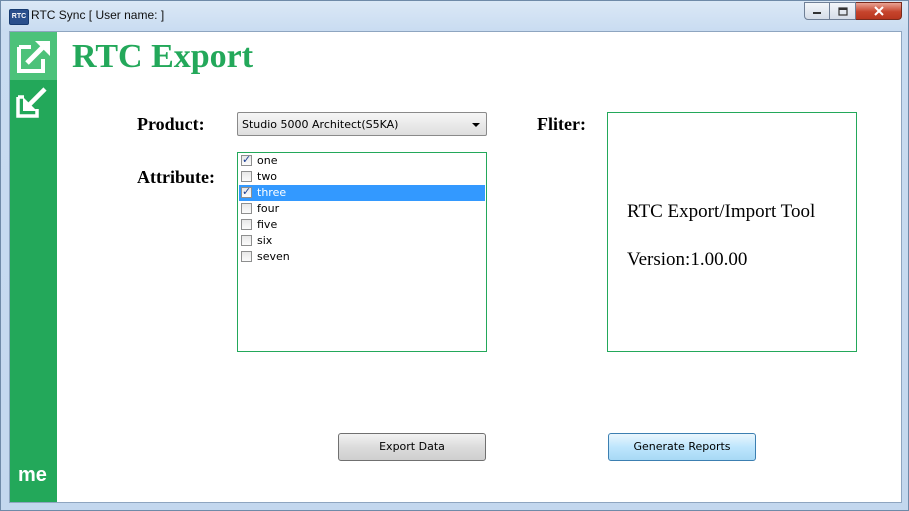 The height and width of the screenshot is (511, 909). I want to click on tool-name-text: RTC Export/Import Tool, so click(721, 211).